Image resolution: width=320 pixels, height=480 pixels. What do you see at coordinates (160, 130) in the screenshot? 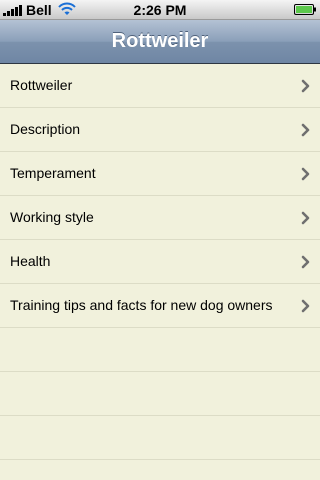
I see `list-item-description: Description` at bounding box center [160, 130].